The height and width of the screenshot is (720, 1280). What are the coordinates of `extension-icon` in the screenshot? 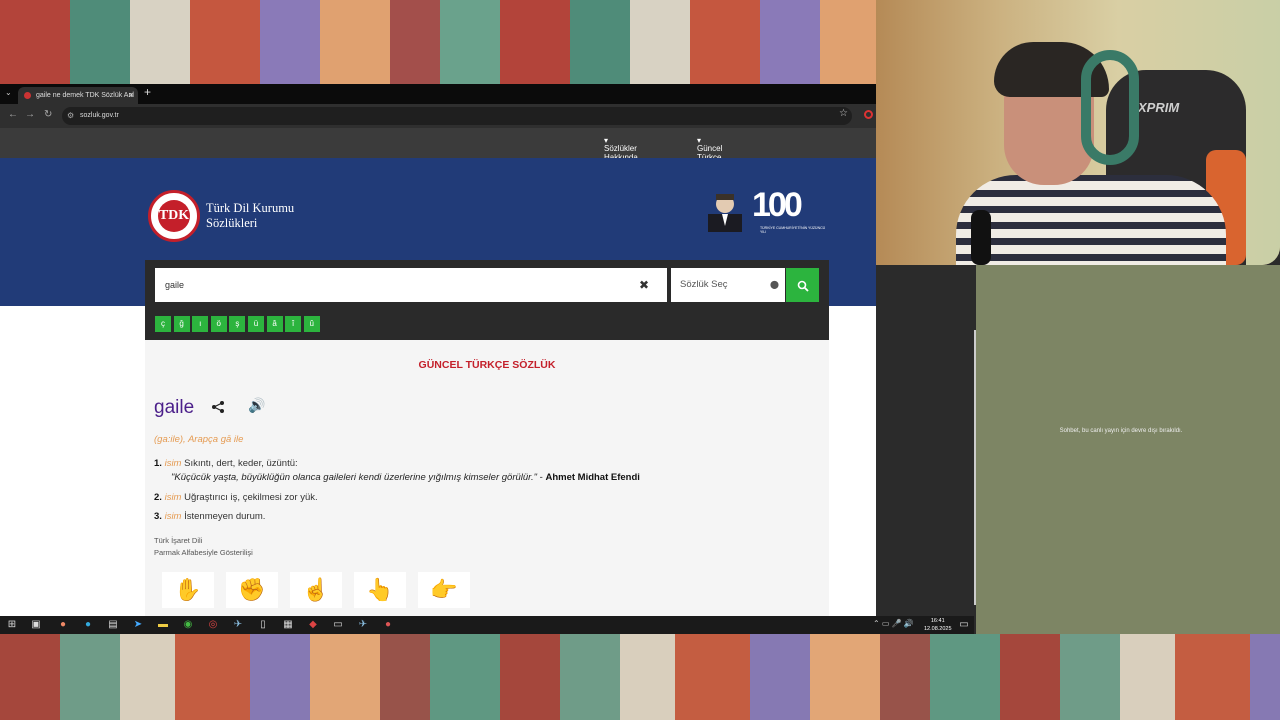 It's located at (868, 114).